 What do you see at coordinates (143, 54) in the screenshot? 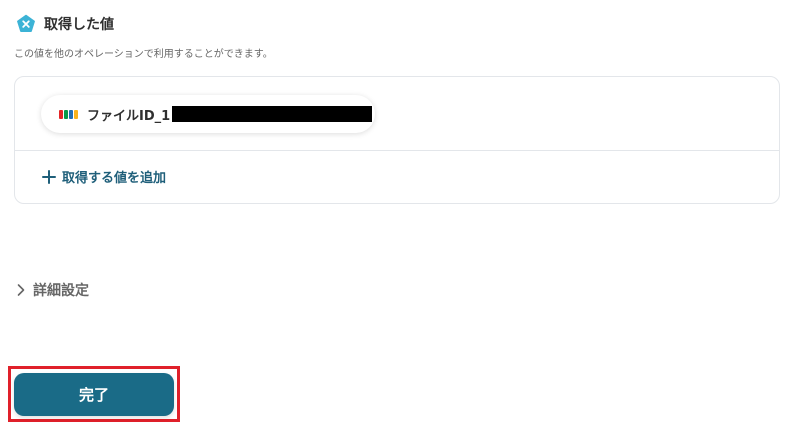
I see `section-description: この値を他のオペレーションで利用することができます。` at bounding box center [143, 54].